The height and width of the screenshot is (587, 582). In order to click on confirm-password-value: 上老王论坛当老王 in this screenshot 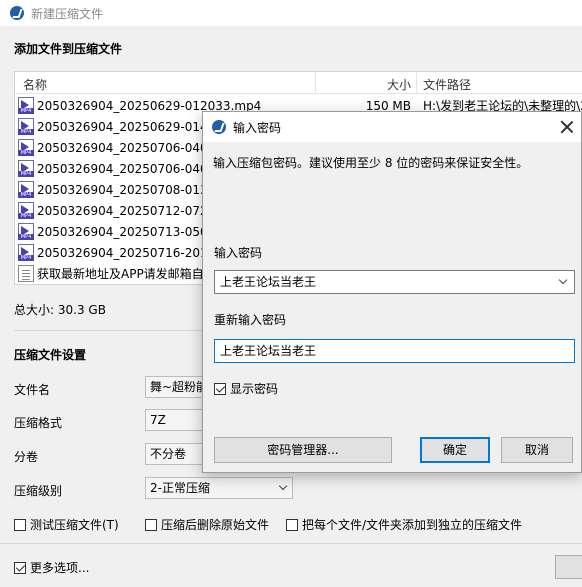, I will do `click(268, 351)`.